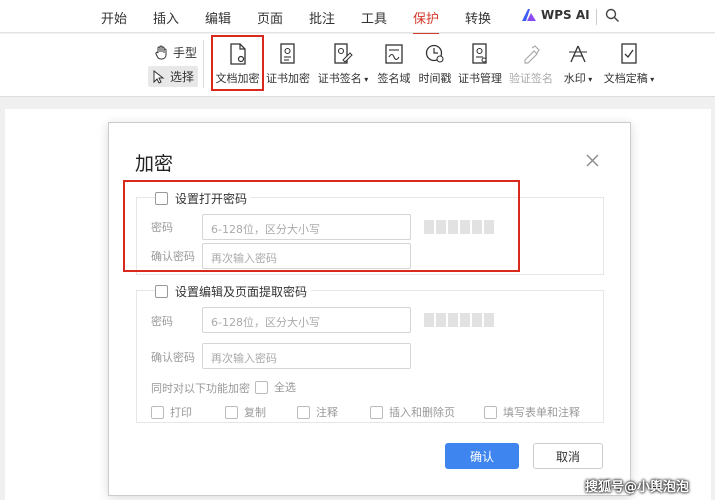 Image resolution: width=715 pixels, height=500 pixels. Describe the element at coordinates (287, 53) in the screenshot. I see `certificate-lock-icon` at that location.